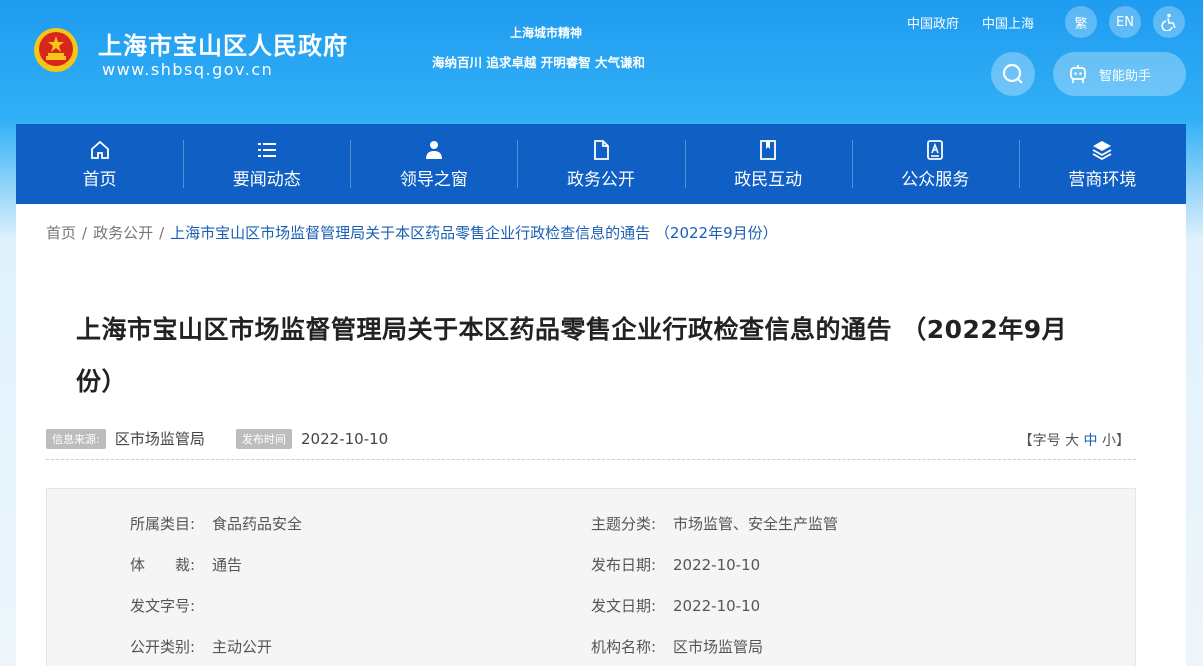  What do you see at coordinates (61, 233) in the screenshot?
I see `breadcrumb-home: 首页` at bounding box center [61, 233].